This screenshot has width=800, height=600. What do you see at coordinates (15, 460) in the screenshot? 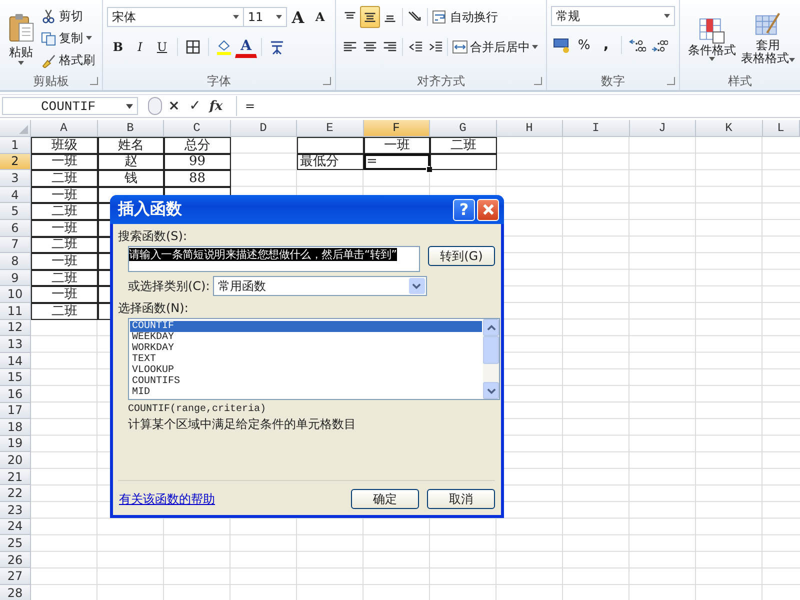
I see `row-header: 20` at bounding box center [15, 460].